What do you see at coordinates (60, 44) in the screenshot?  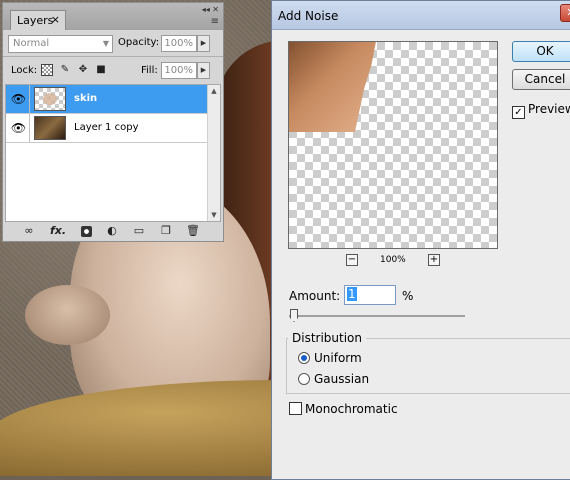 I see `blend-mode-select: Normal ▼` at bounding box center [60, 44].